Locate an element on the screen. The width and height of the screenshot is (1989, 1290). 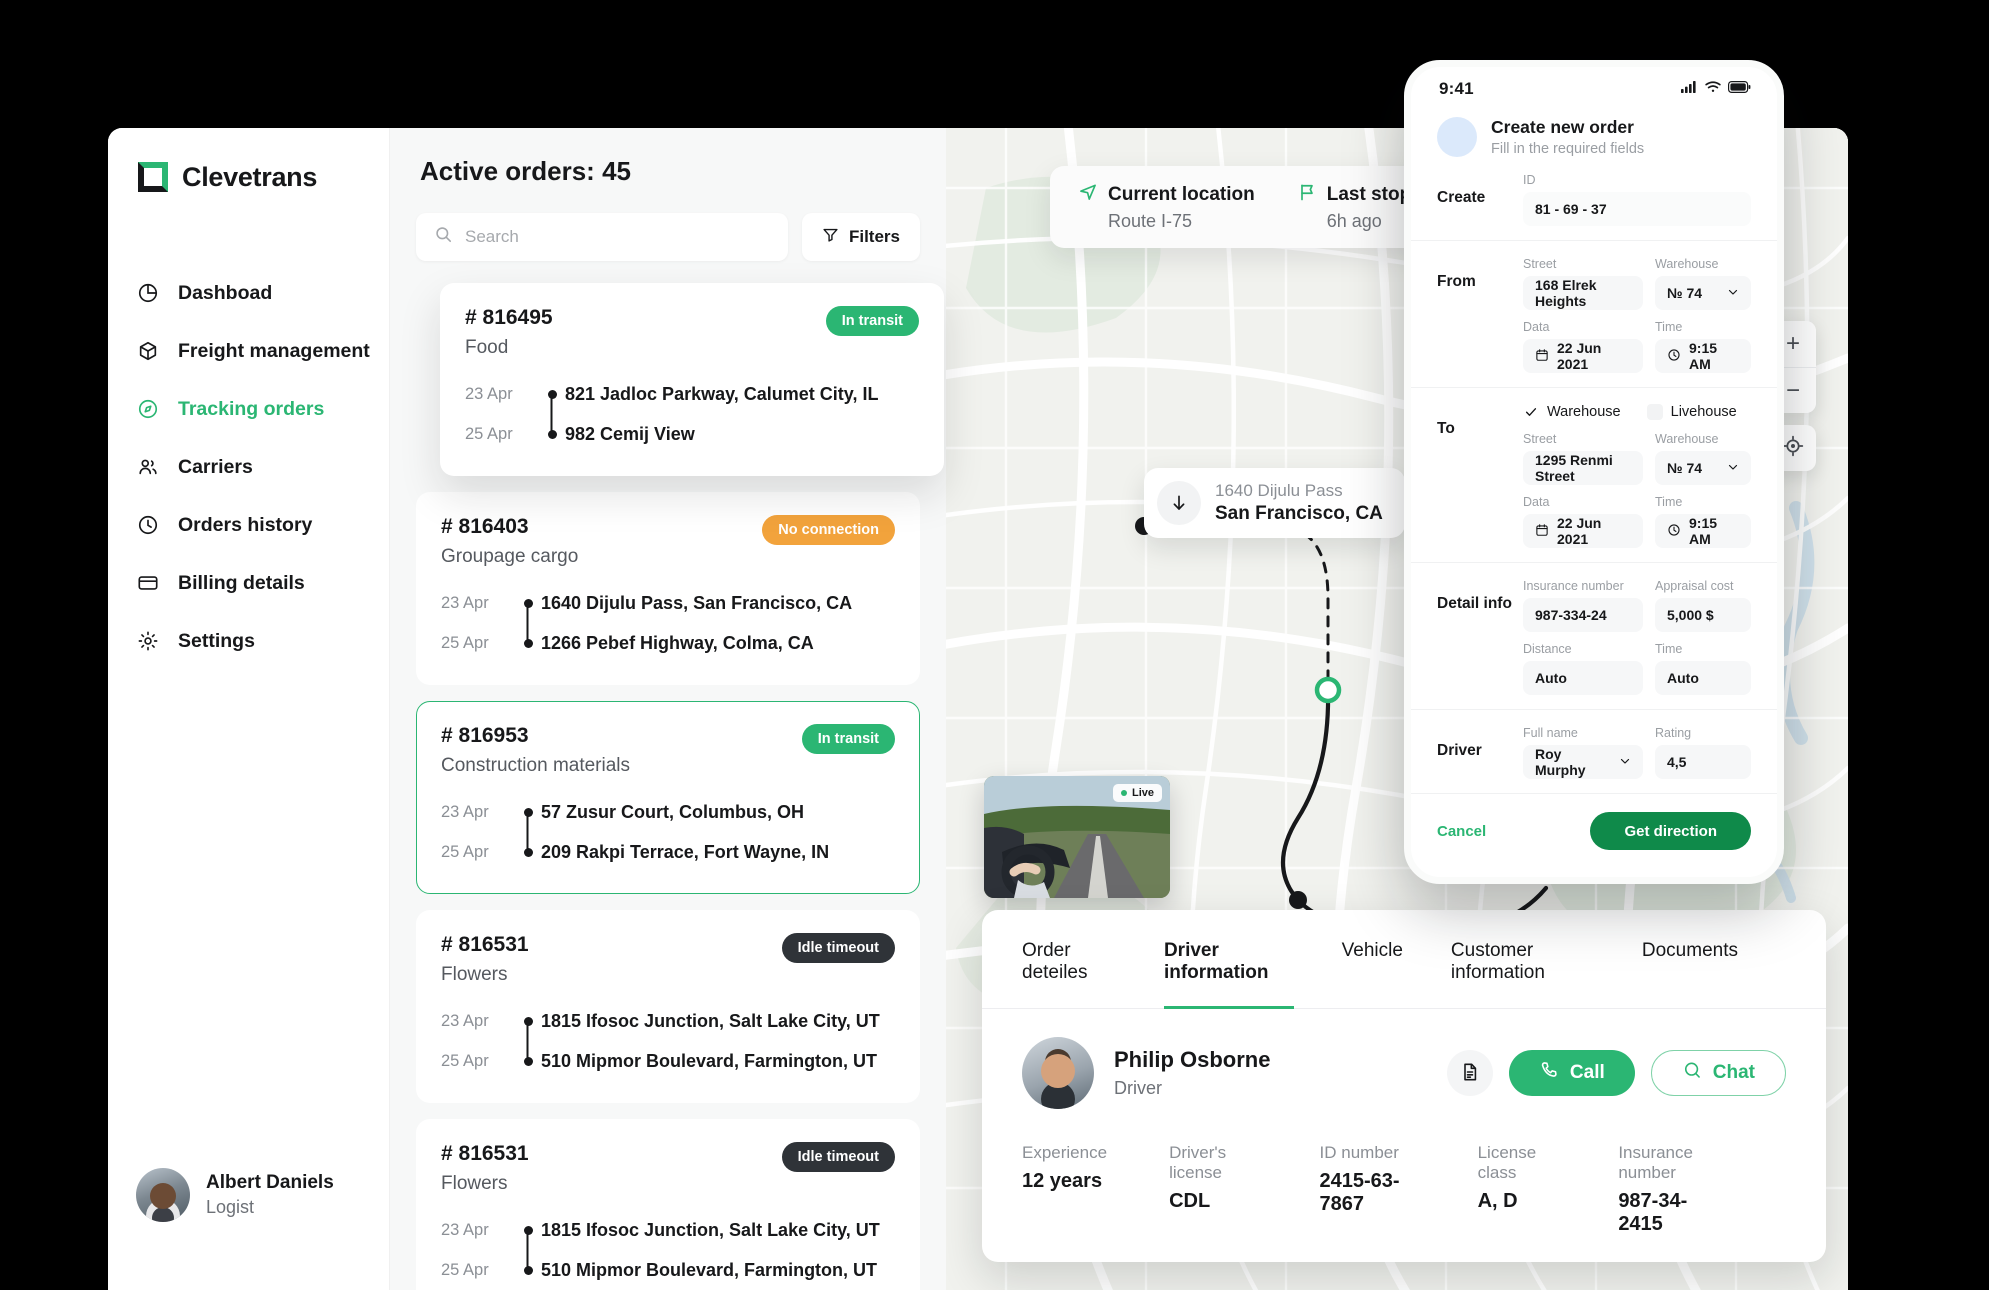
toggle-warehouse: Warehouse is located at coordinates (1572, 412).